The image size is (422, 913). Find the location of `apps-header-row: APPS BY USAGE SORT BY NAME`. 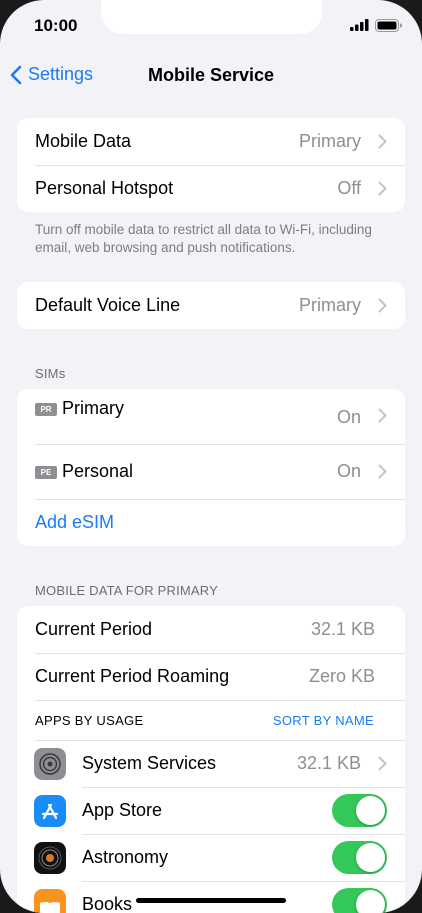

apps-header-row: APPS BY USAGE SORT BY NAME is located at coordinates (211, 720).